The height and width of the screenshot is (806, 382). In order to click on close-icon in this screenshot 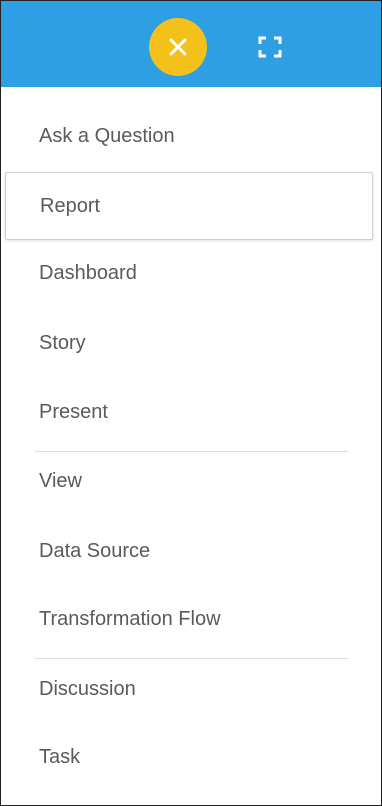, I will do `click(178, 47)`.